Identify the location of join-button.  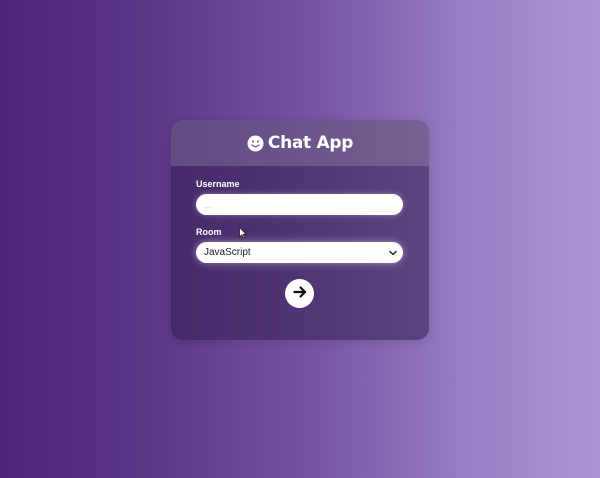
(299, 293).